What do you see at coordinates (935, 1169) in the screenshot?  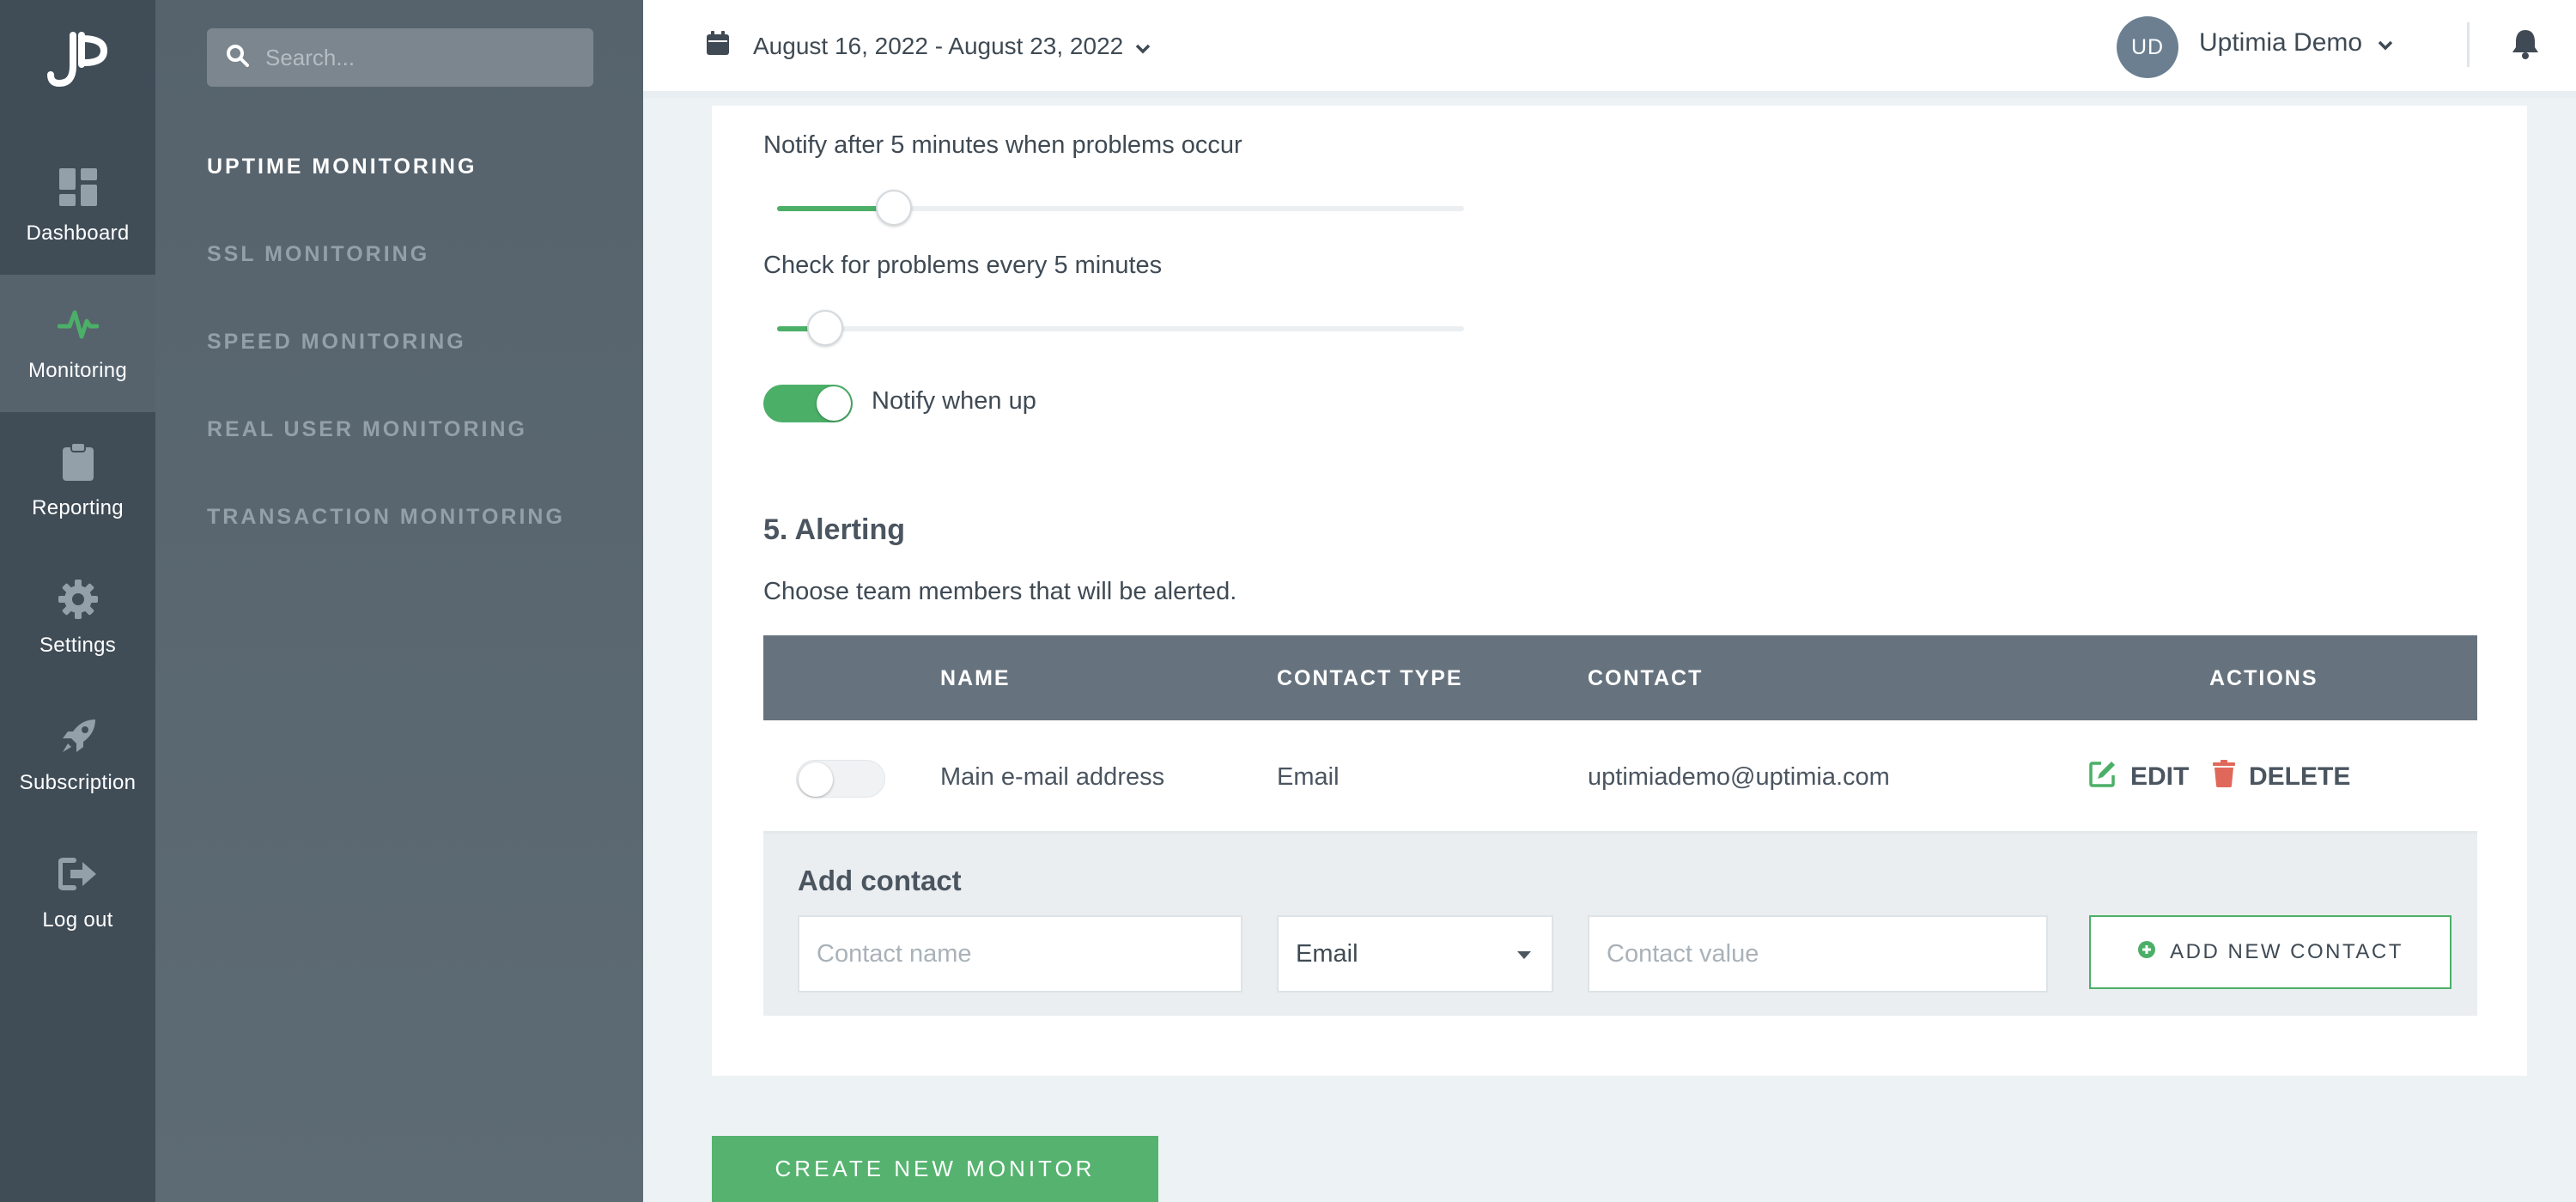 I see `create-new-monitor-button: CREATE NEW MONITOR` at bounding box center [935, 1169].